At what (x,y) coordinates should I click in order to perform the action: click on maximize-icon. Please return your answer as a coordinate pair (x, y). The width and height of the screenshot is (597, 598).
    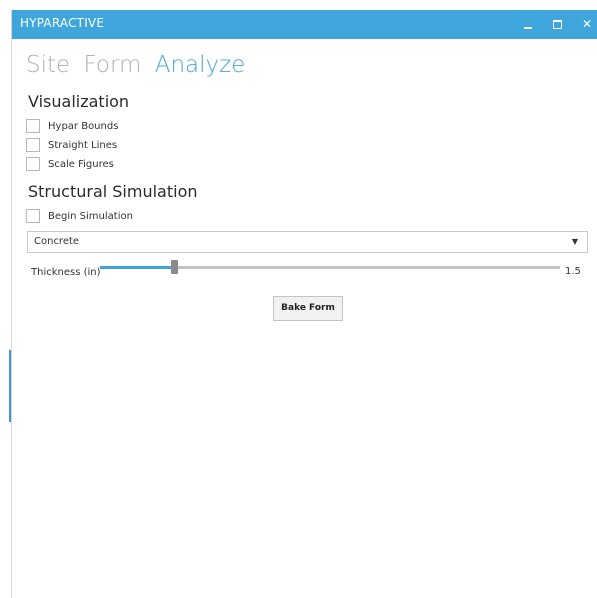
    Looking at the image, I should click on (557, 24).